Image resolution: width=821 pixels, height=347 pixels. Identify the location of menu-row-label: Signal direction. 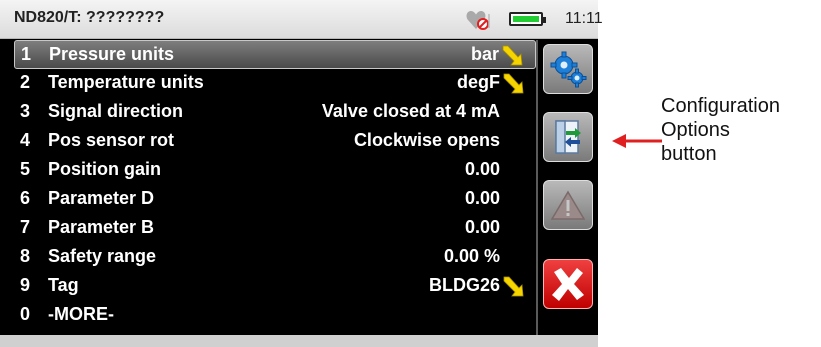
(116, 111).